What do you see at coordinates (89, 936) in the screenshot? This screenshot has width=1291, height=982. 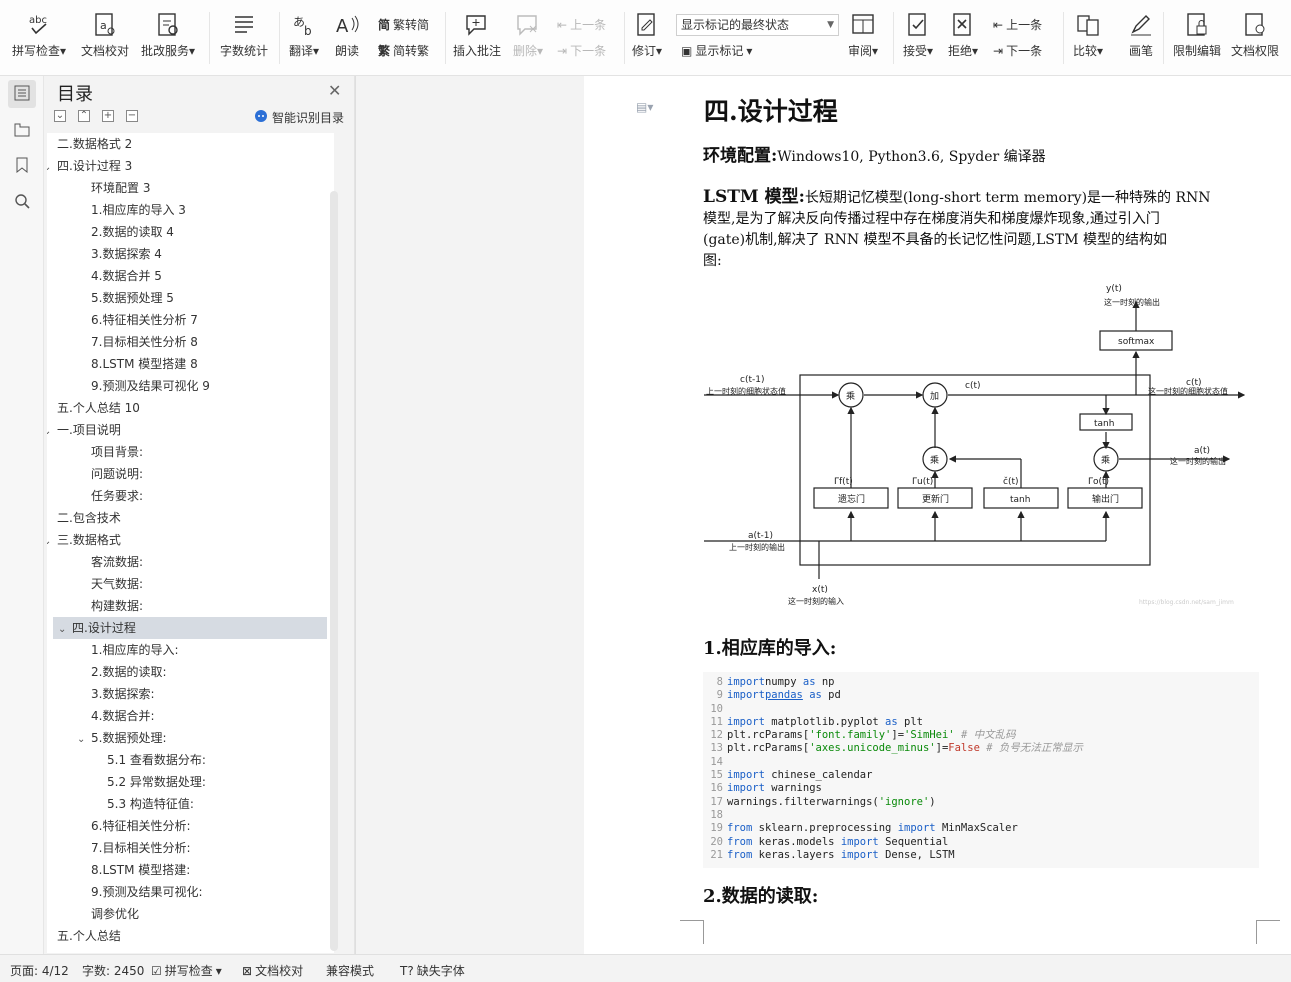 I see `toc-item: 五.个人总结` at bounding box center [89, 936].